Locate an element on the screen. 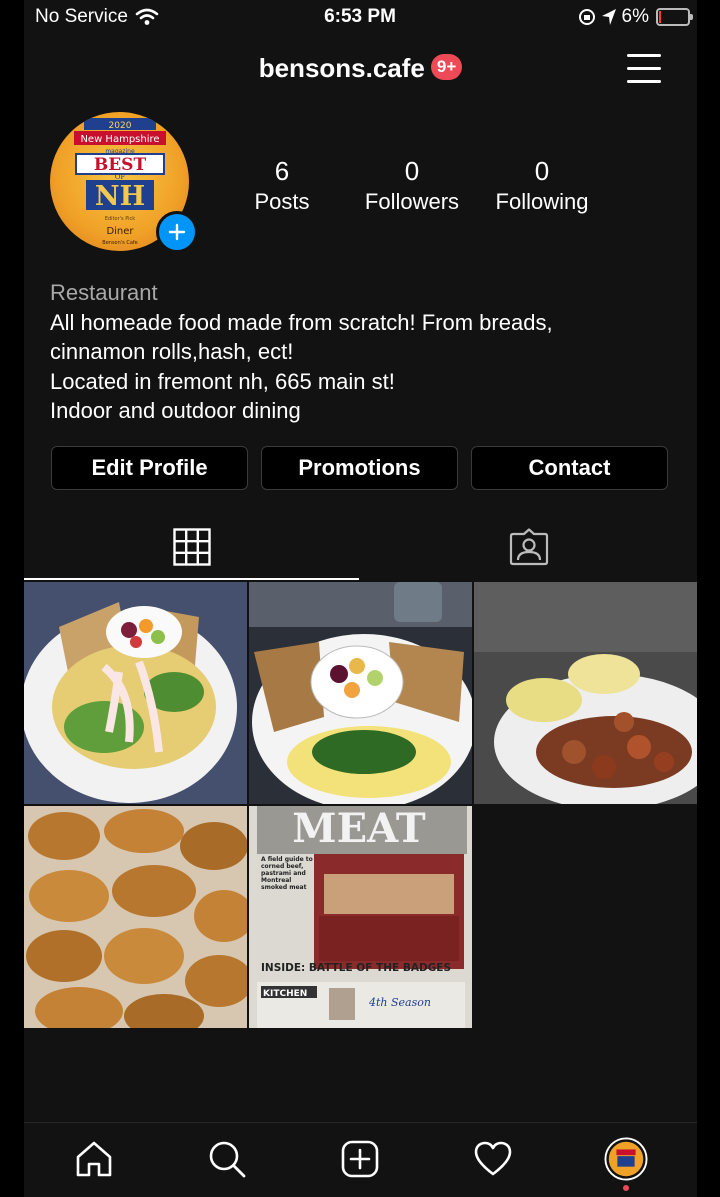  home-icon is located at coordinates (94, 1159).